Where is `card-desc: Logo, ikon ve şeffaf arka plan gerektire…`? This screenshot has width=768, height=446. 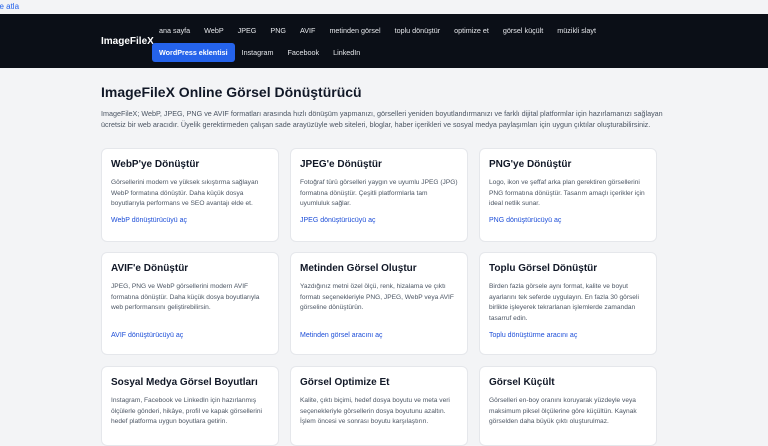
card-desc: Logo, ikon ve şeffaf arka plan gerektire… is located at coordinates (567, 193).